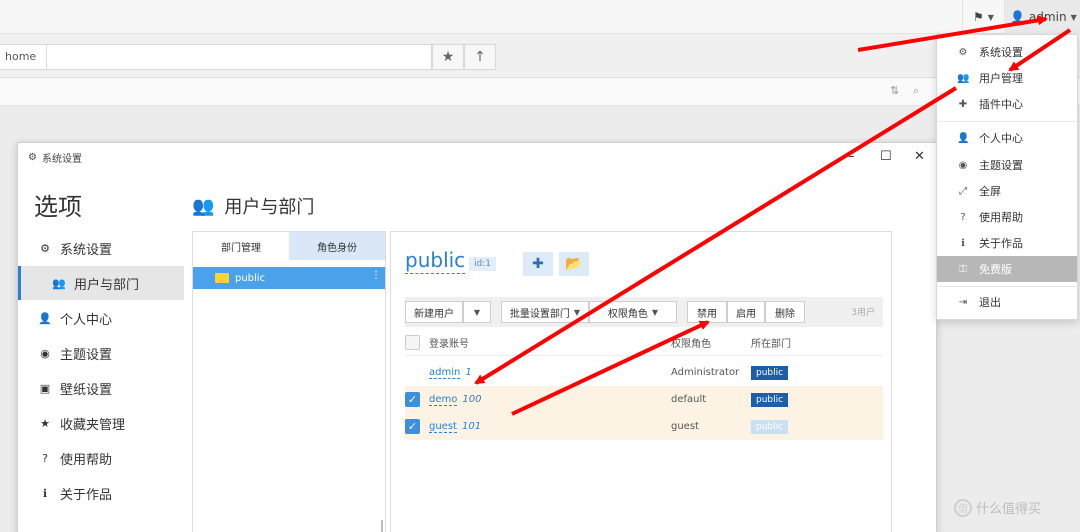  Describe the element at coordinates (610, 368) in the screenshot. I see `arrow-to-disable-button` at that location.